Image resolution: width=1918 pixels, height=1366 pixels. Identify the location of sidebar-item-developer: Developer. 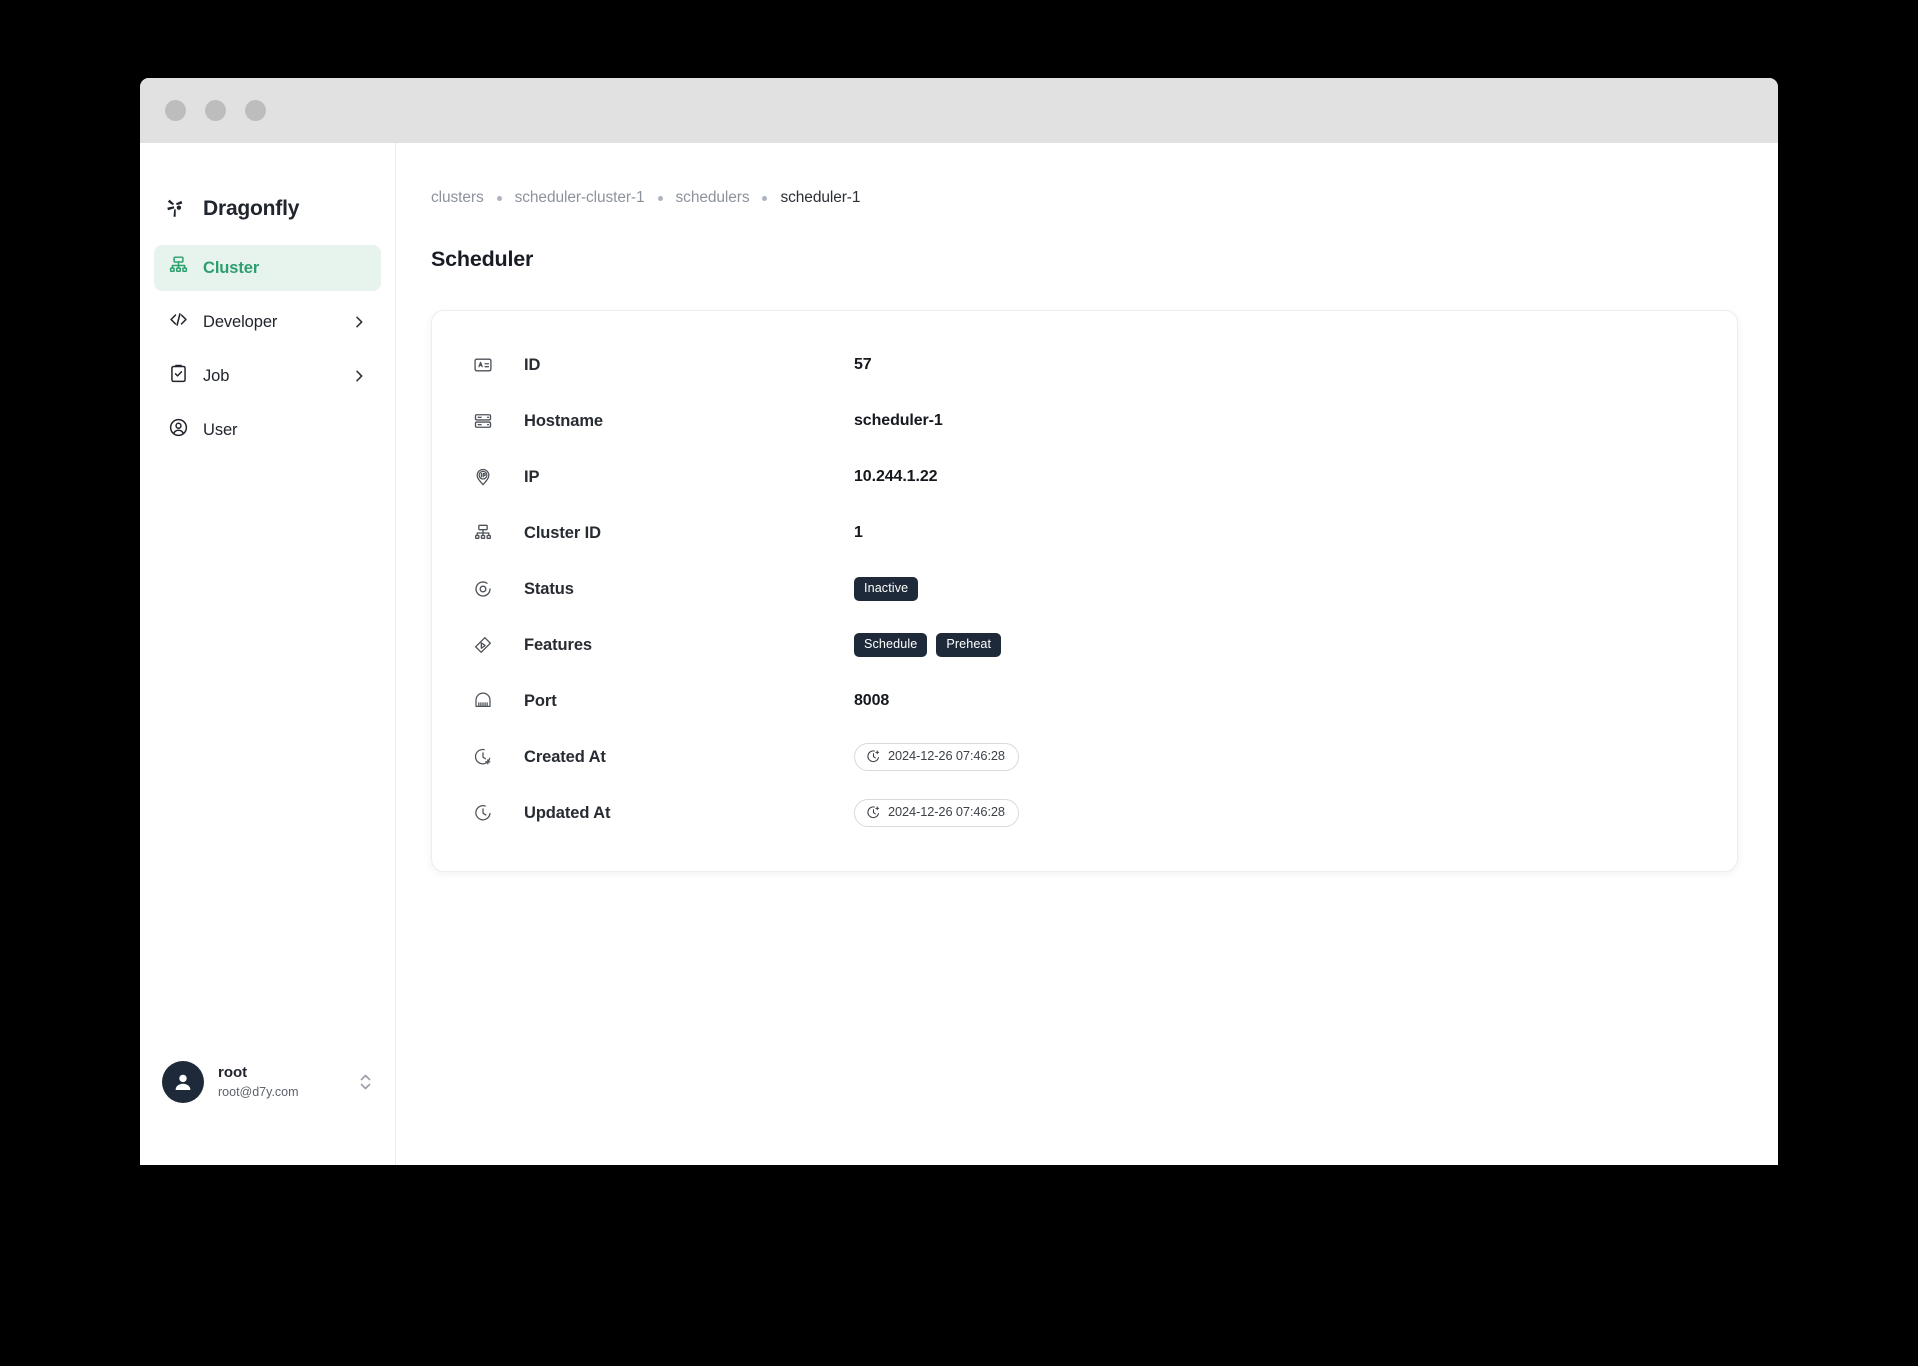
(267, 322).